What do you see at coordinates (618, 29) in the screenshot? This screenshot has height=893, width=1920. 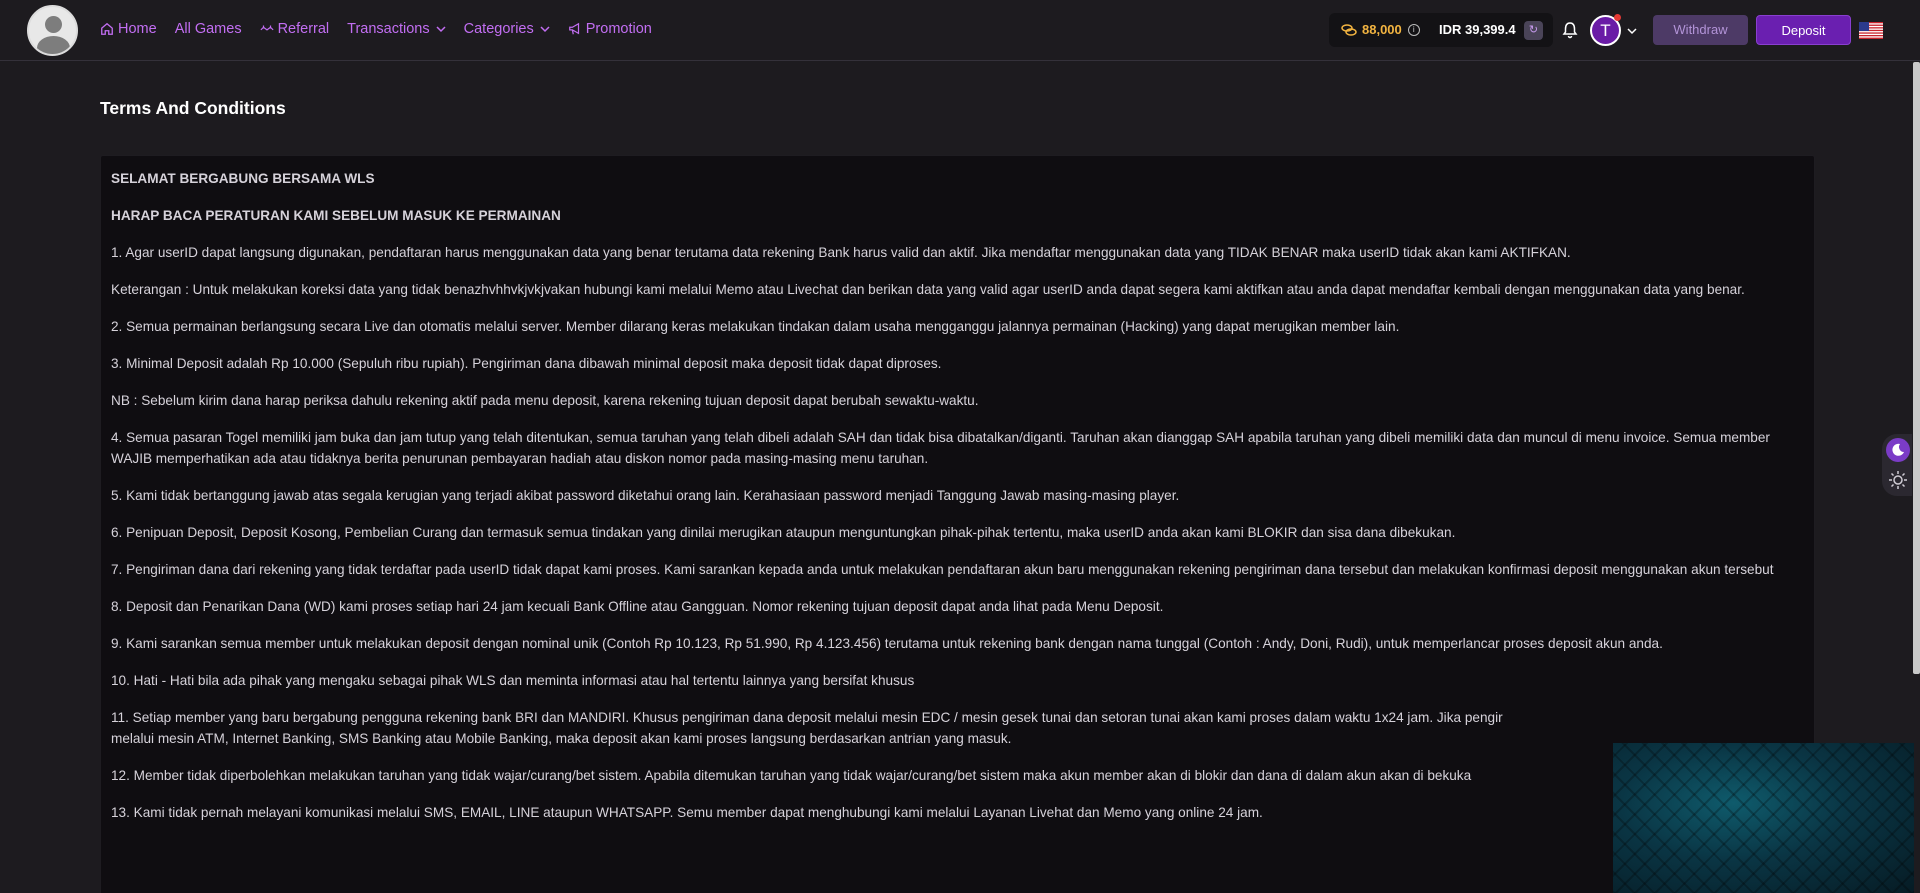 I see `nav-promotion-label: Promotion` at bounding box center [618, 29].